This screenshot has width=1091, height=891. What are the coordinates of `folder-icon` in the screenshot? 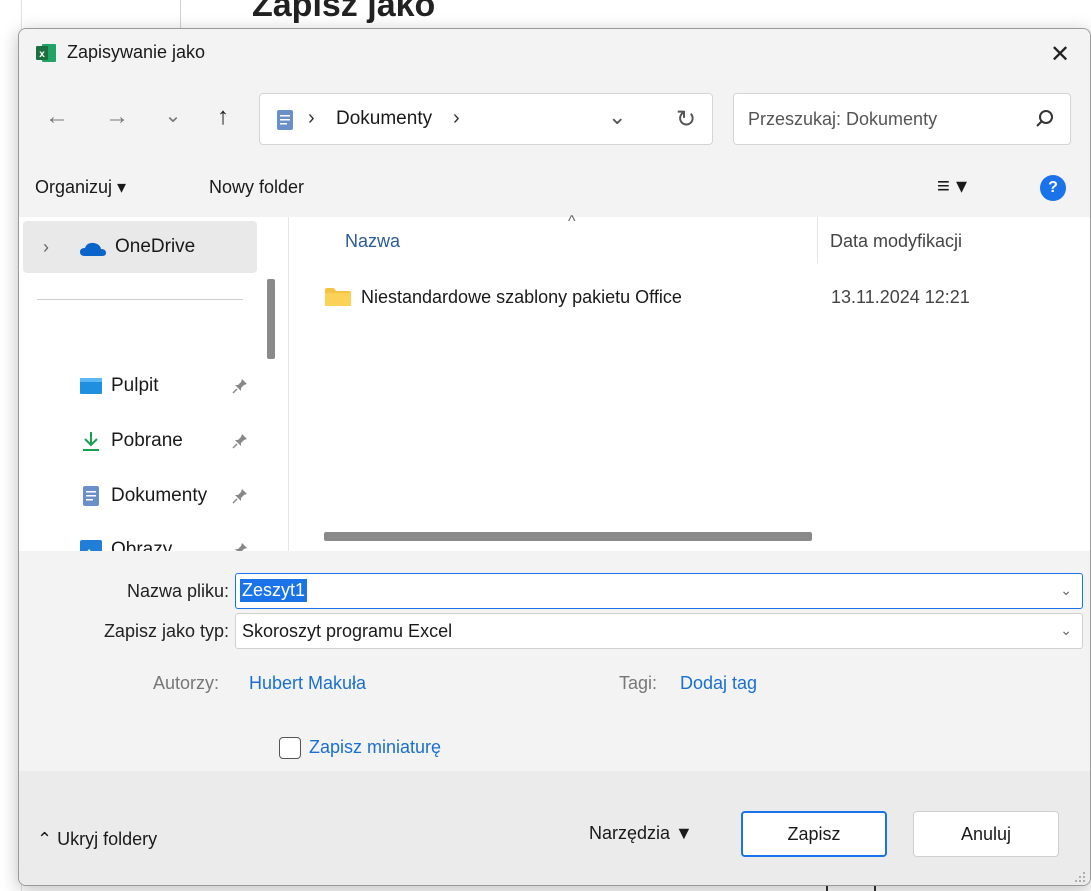 It's located at (338, 297).